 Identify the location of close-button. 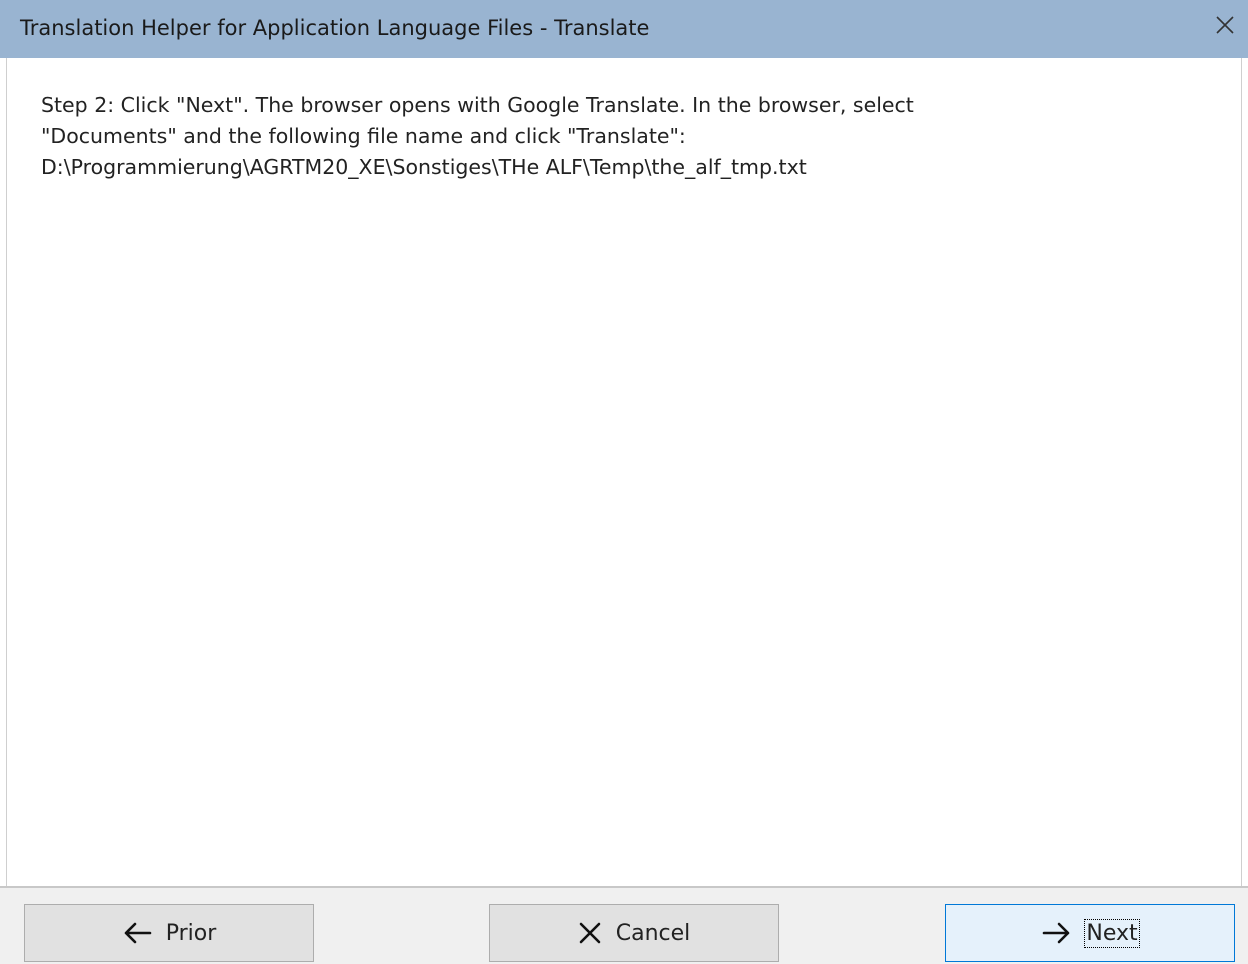
(1225, 25).